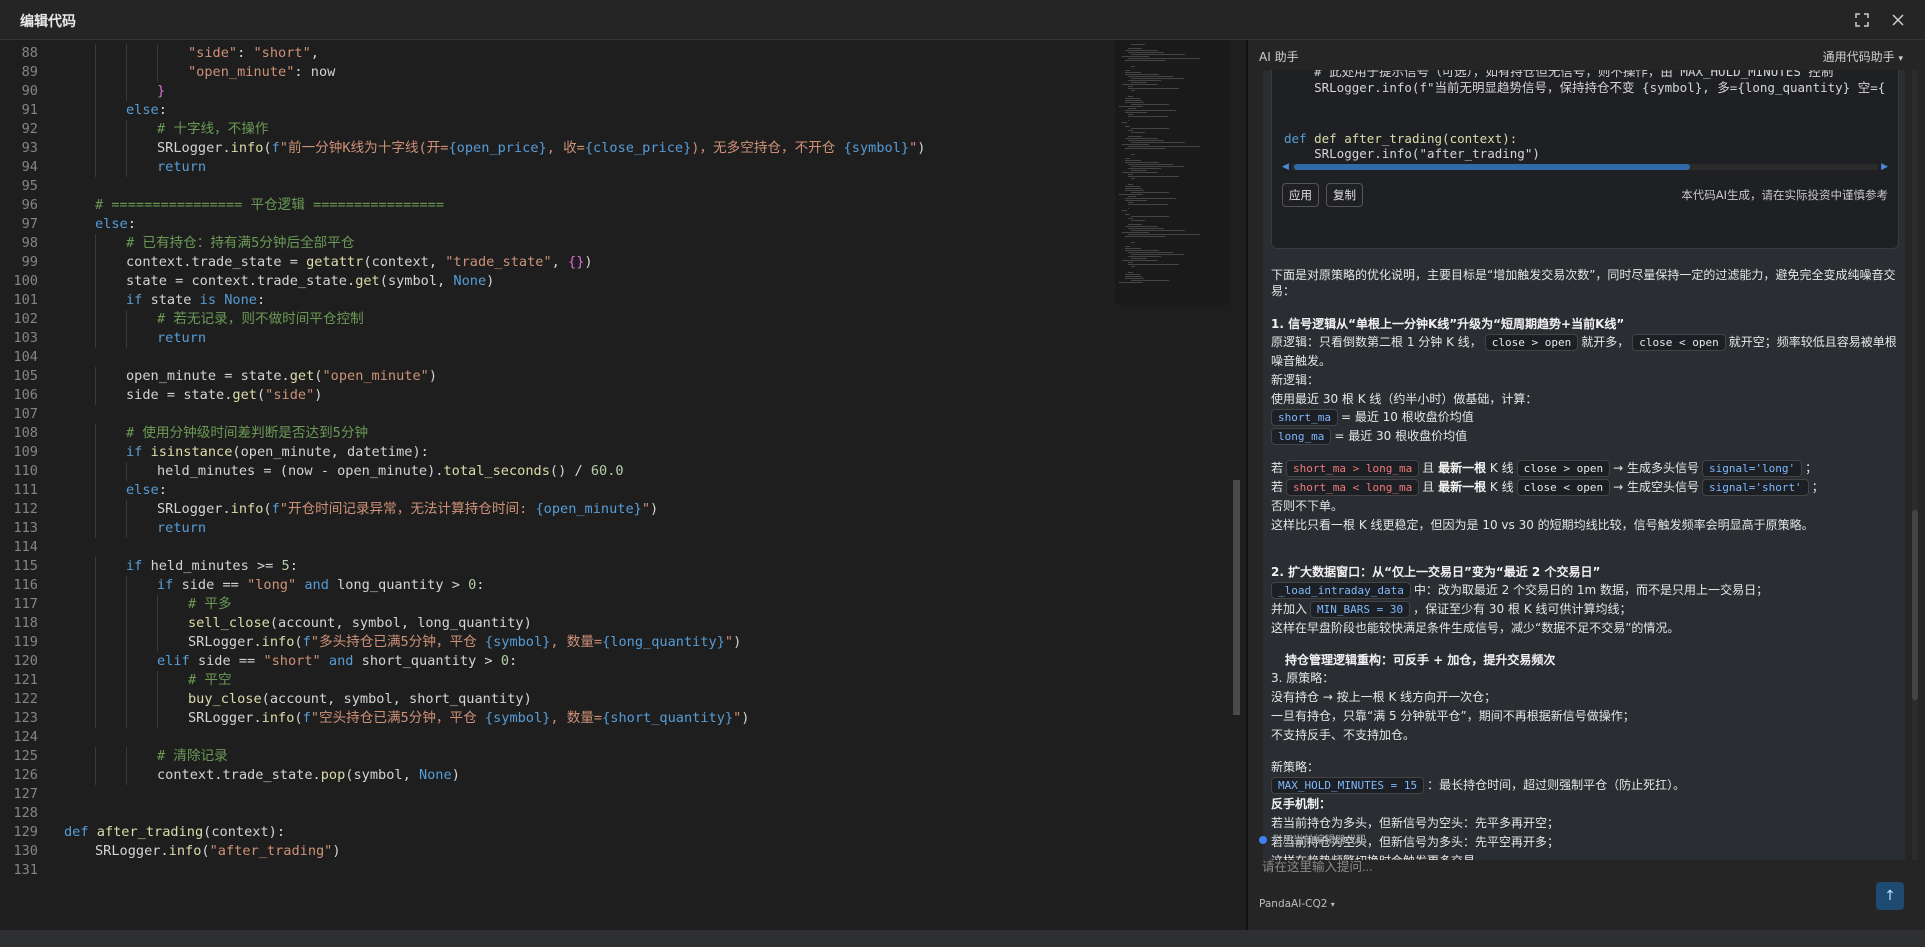 This screenshot has width=1925, height=947. Describe the element at coordinates (555, 110) in the screenshot. I see `code-line: 91 else:` at that location.